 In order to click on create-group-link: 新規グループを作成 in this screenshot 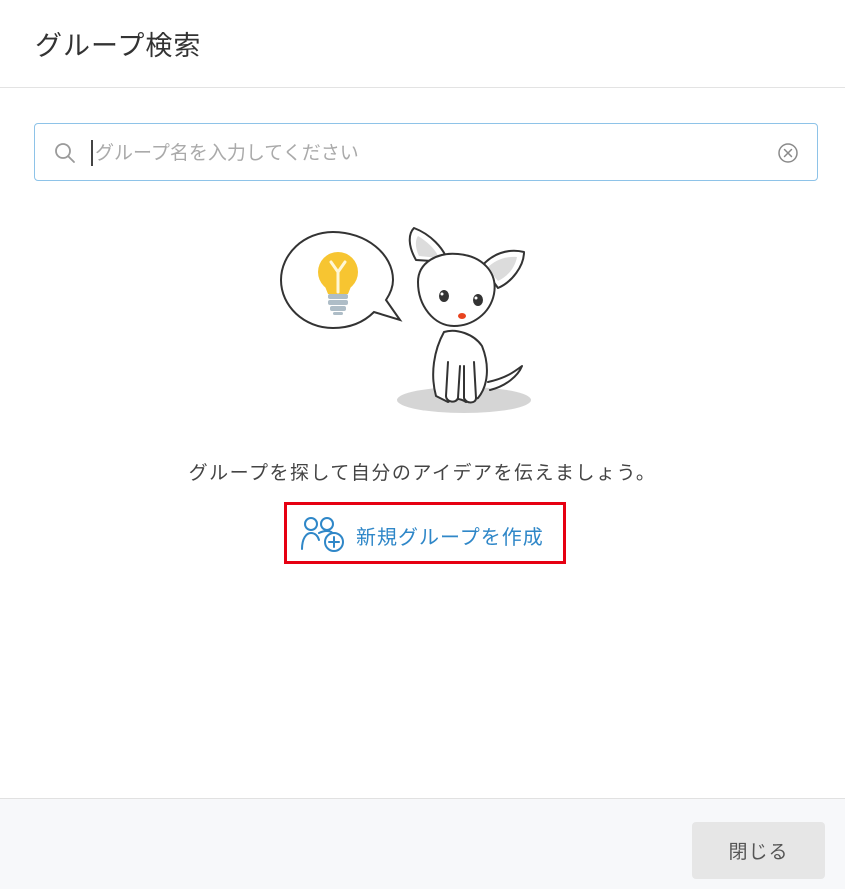, I will do `click(425, 533)`.